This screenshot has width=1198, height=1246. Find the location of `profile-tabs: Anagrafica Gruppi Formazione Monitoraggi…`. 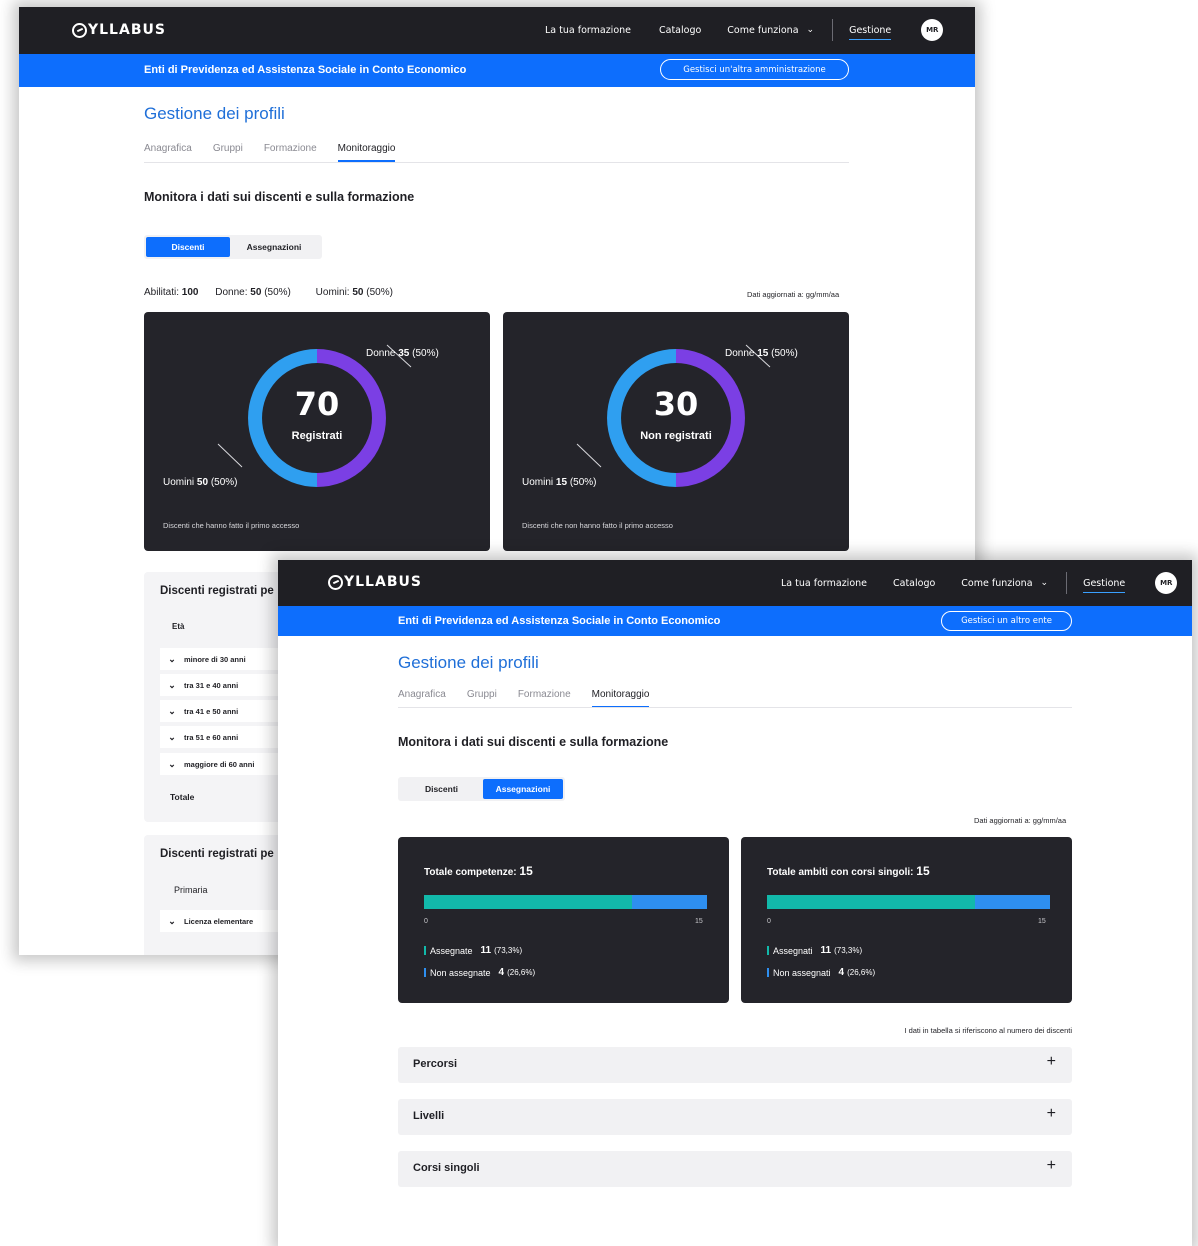

profile-tabs: Anagrafica Gruppi Formazione Monitoraggi… is located at coordinates (270, 152).